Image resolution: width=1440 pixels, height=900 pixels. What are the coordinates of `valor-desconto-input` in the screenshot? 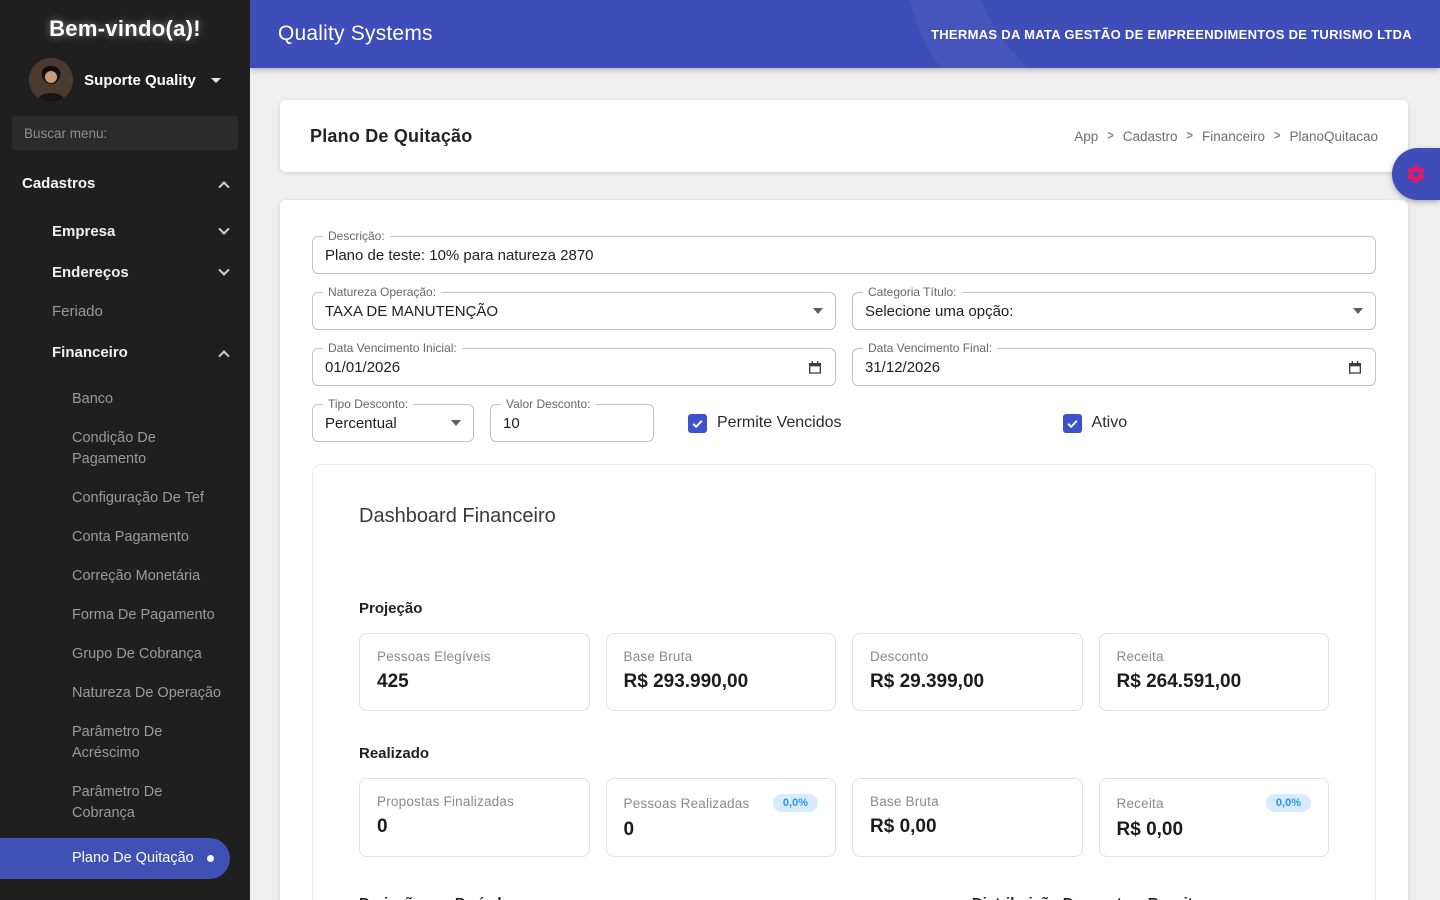 It's located at (572, 423).